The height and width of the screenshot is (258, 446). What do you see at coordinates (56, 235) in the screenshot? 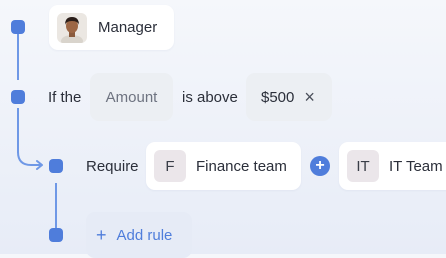
I see `flow-node-add-rule` at bounding box center [56, 235].